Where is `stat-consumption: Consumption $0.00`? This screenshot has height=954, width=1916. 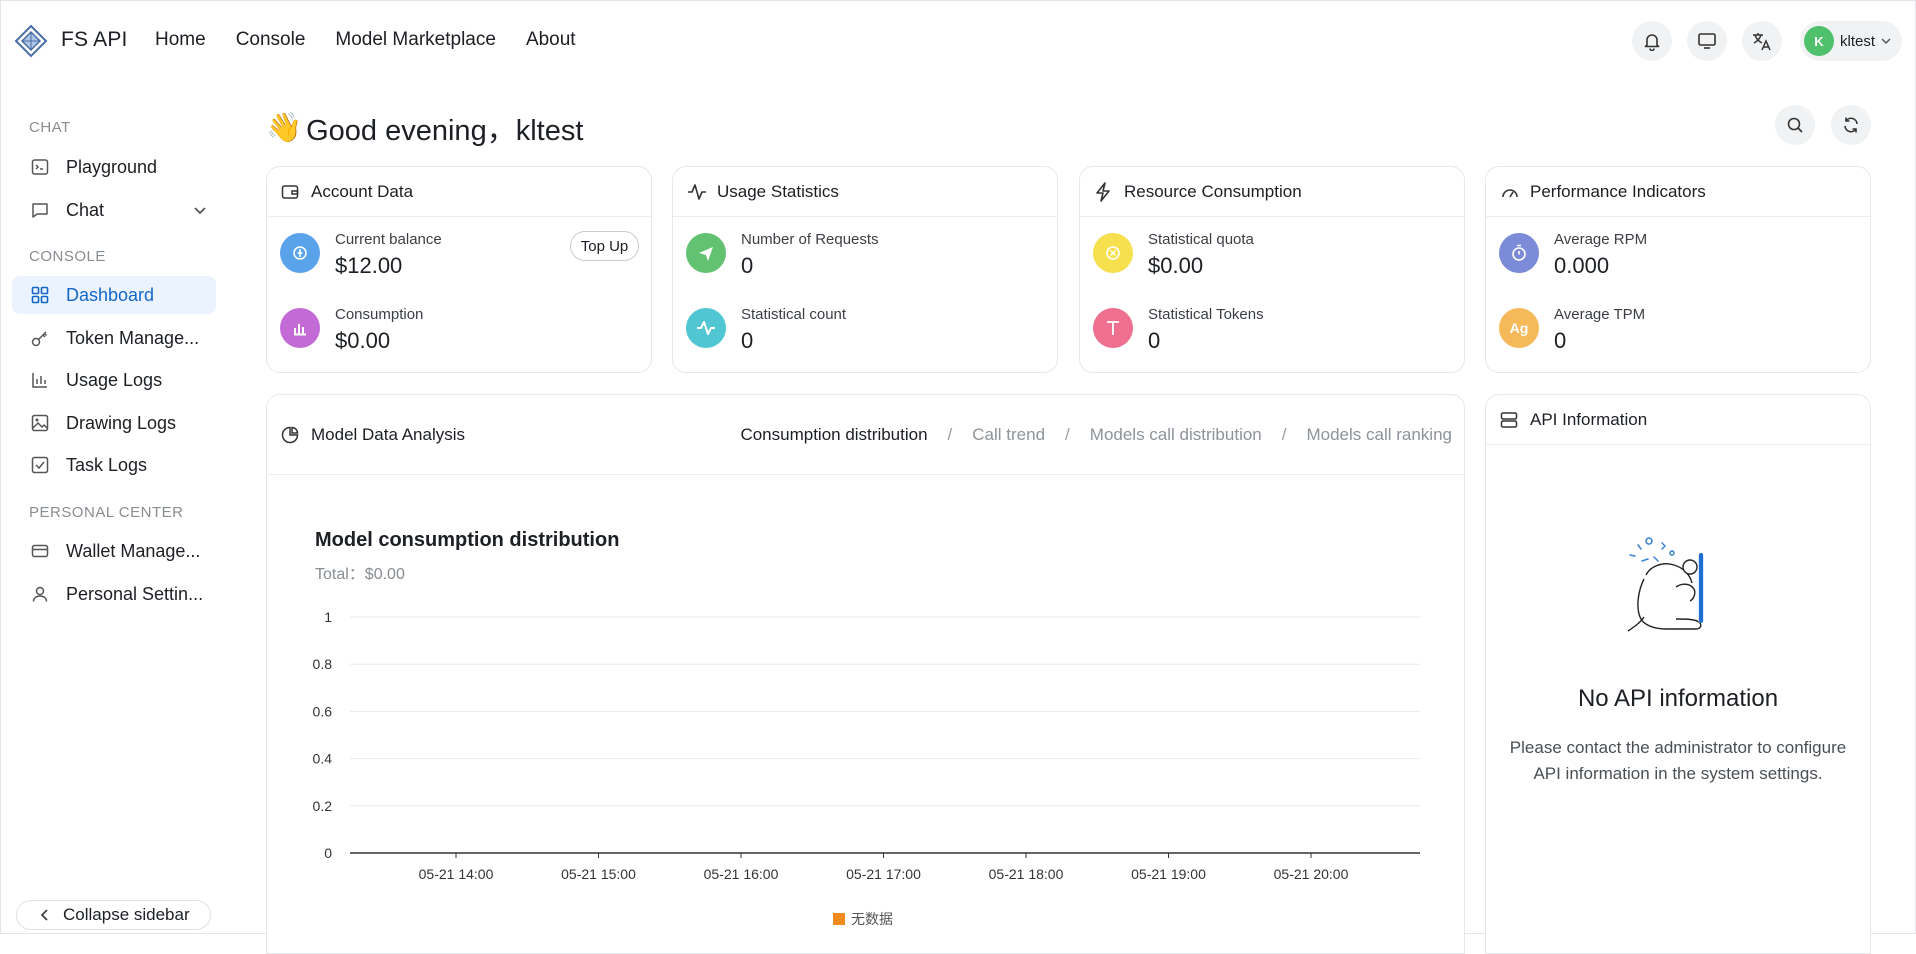 stat-consumption: Consumption $0.00 is located at coordinates (351, 330).